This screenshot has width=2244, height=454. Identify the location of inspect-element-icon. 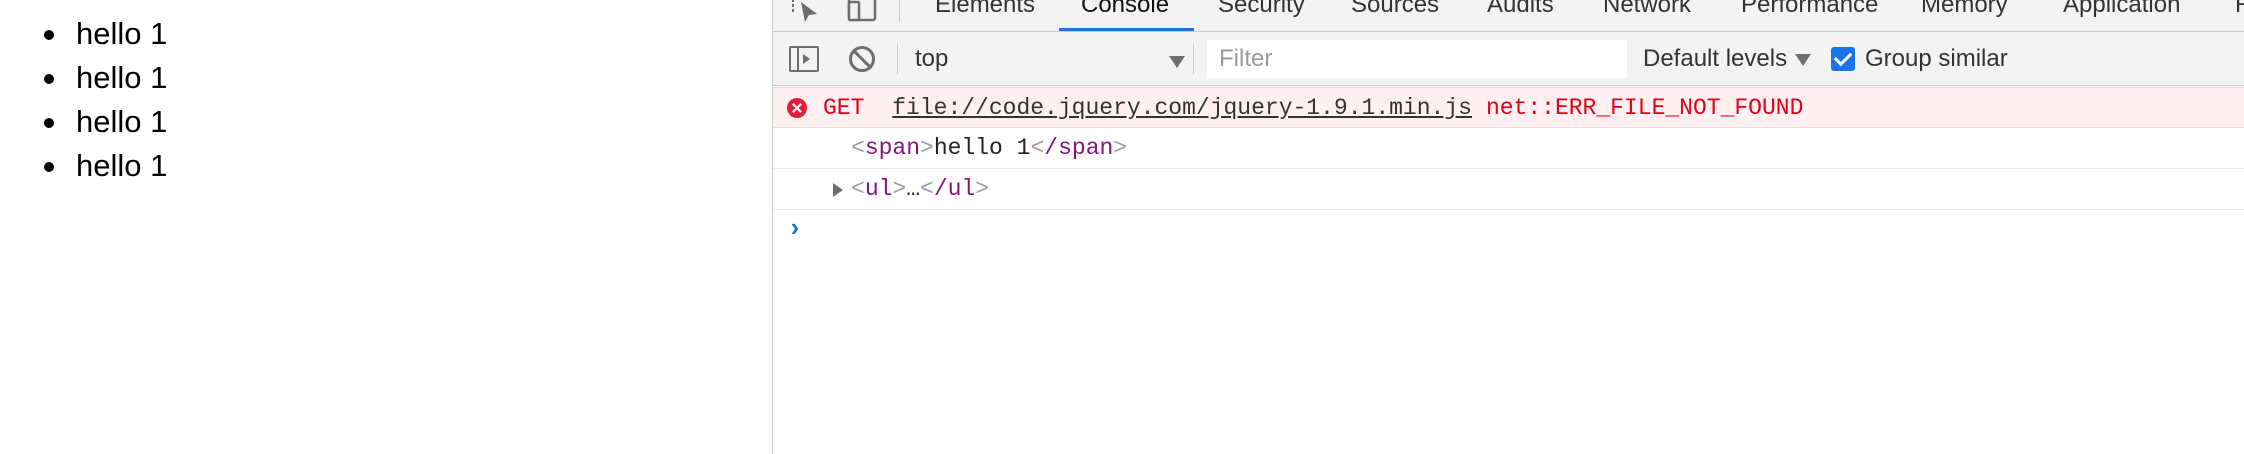
(806, 13).